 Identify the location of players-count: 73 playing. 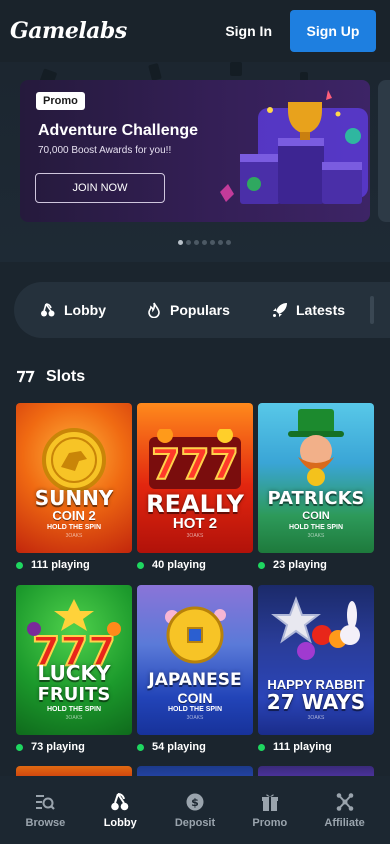
(74, 747).